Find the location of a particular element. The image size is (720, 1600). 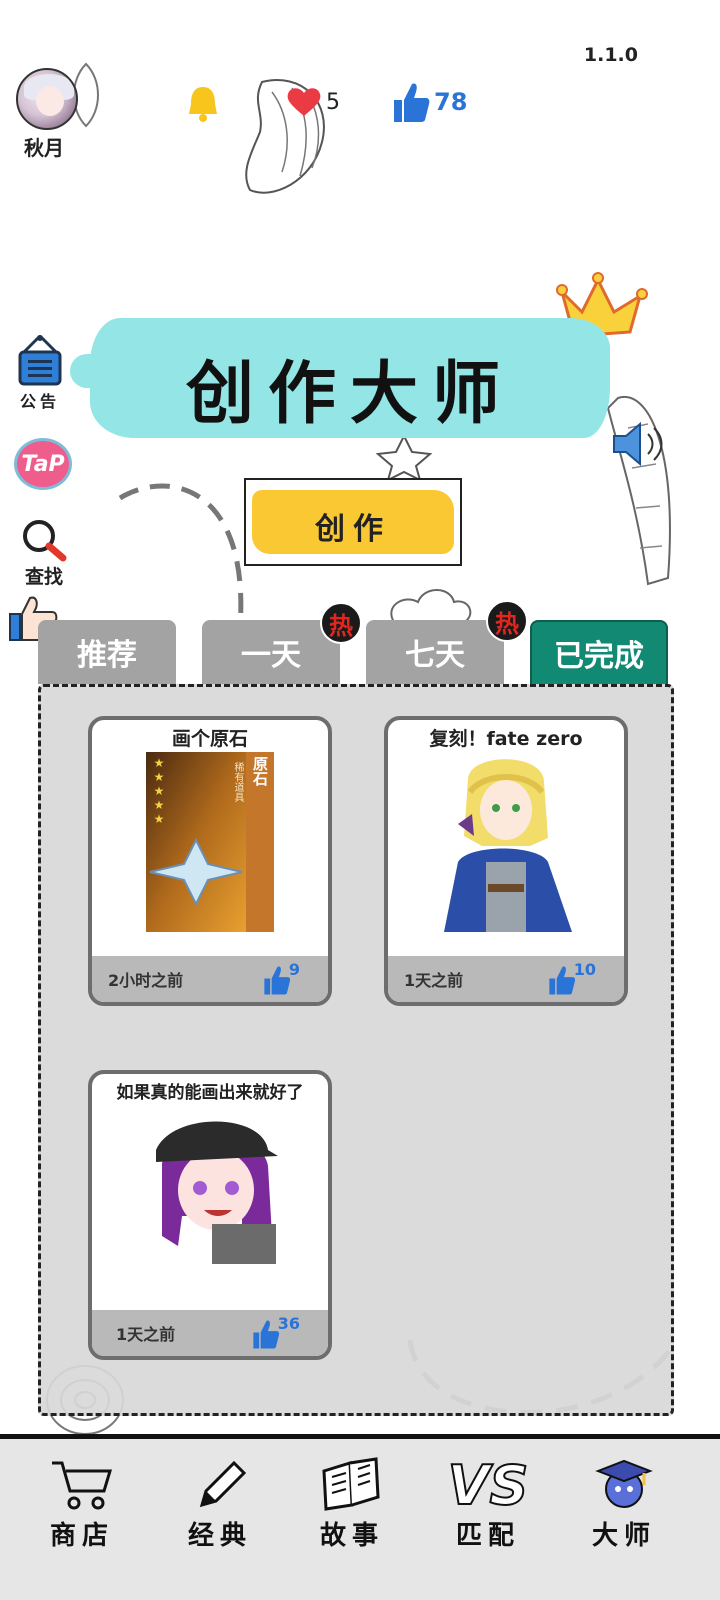

likes-count: 78 is located at coordinates (451, 102).